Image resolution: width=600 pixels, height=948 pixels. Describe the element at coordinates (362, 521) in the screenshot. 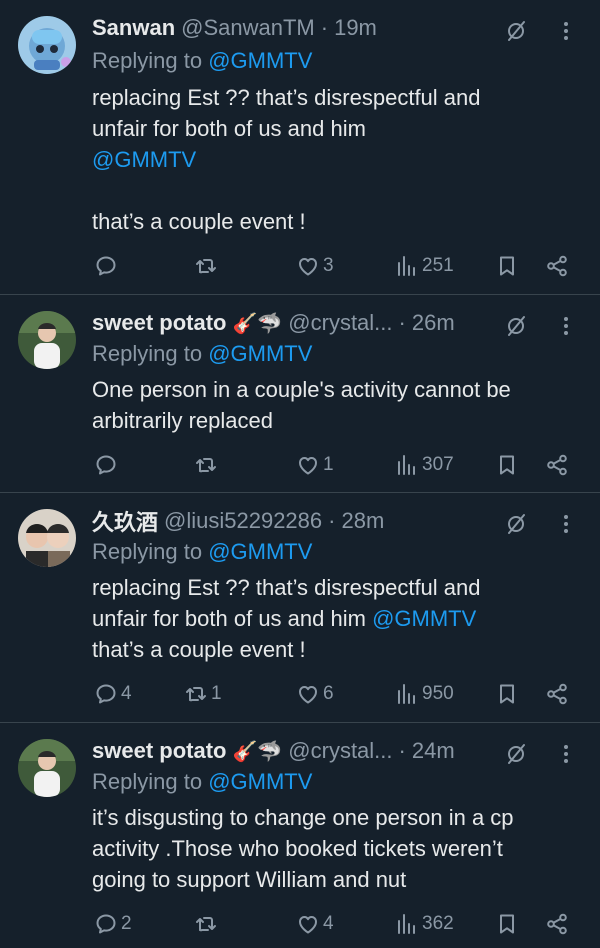

I see `timestamp: 28m` at that location.